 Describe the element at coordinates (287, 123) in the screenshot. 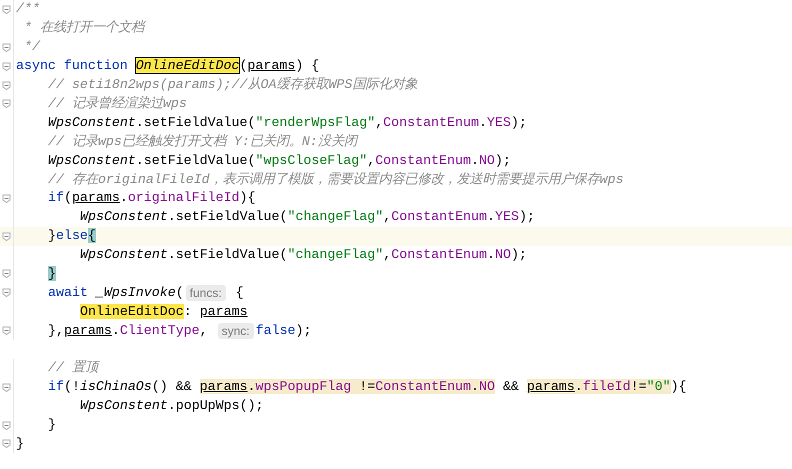

I see `code-text: WpsConstent.setFieldValue("renderWpsFlag",ConstantEnum.YES);` at that location.